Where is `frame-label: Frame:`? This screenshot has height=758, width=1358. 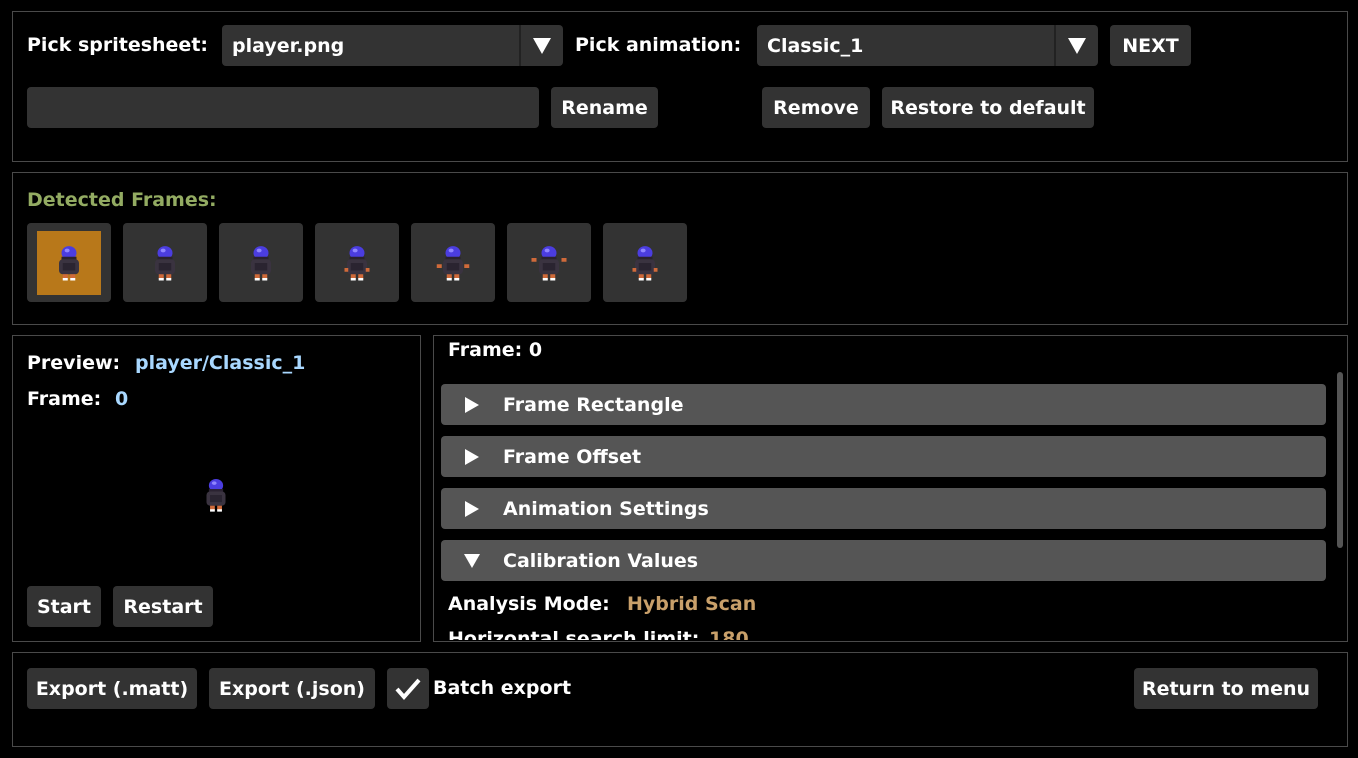 frame-label: Frame: is located at coordinates (64, 399).